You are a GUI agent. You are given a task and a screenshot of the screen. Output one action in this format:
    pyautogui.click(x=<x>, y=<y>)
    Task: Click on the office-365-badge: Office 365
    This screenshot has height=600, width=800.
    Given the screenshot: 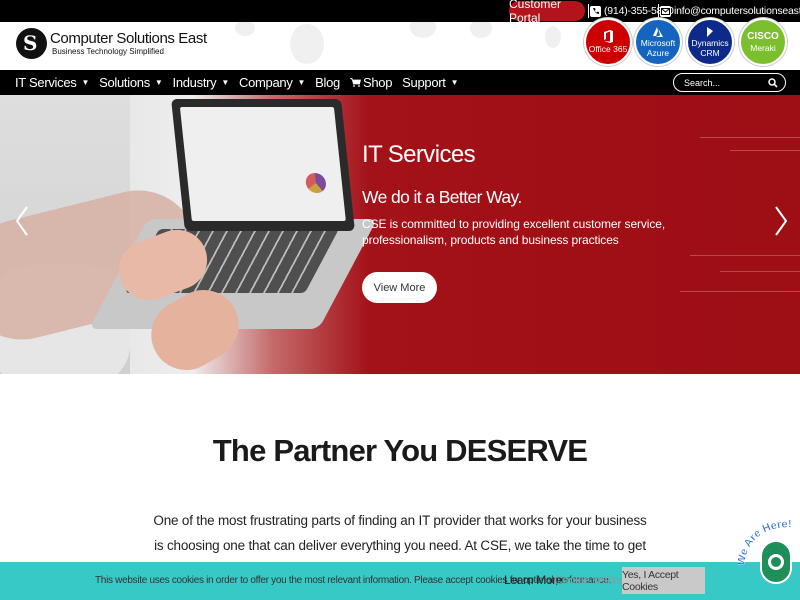 What is the action you would take?
    pyautogui.click(x=608, y=42)
    